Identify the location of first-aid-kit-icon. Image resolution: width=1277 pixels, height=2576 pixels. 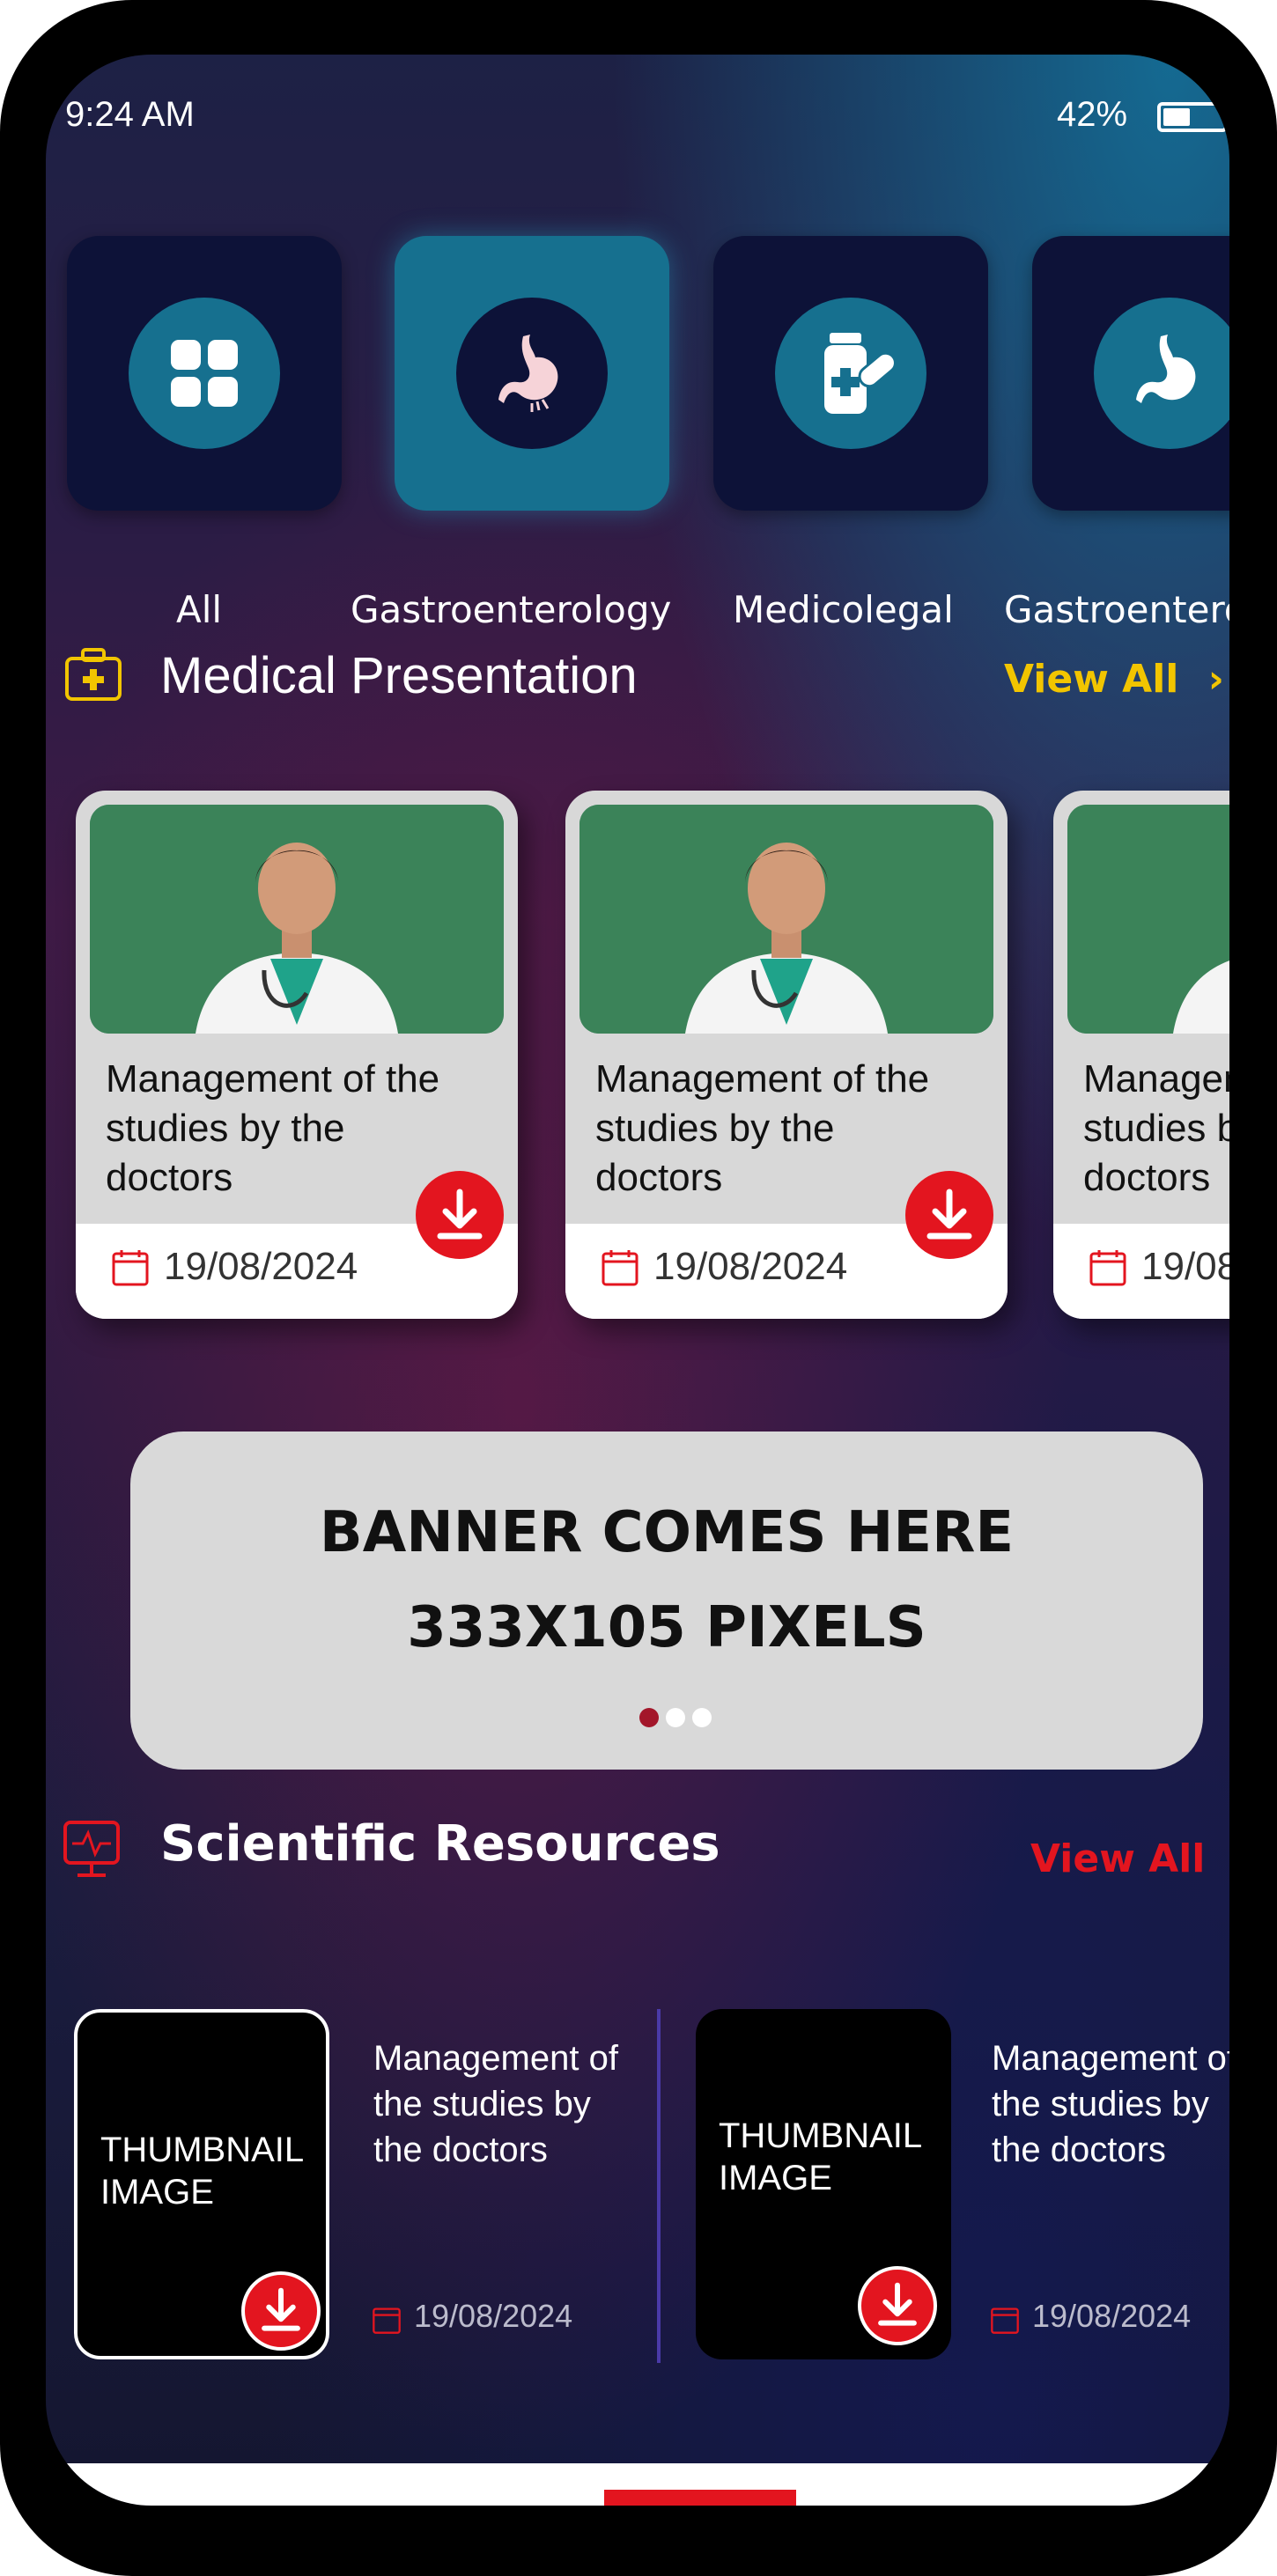
(93, 675).